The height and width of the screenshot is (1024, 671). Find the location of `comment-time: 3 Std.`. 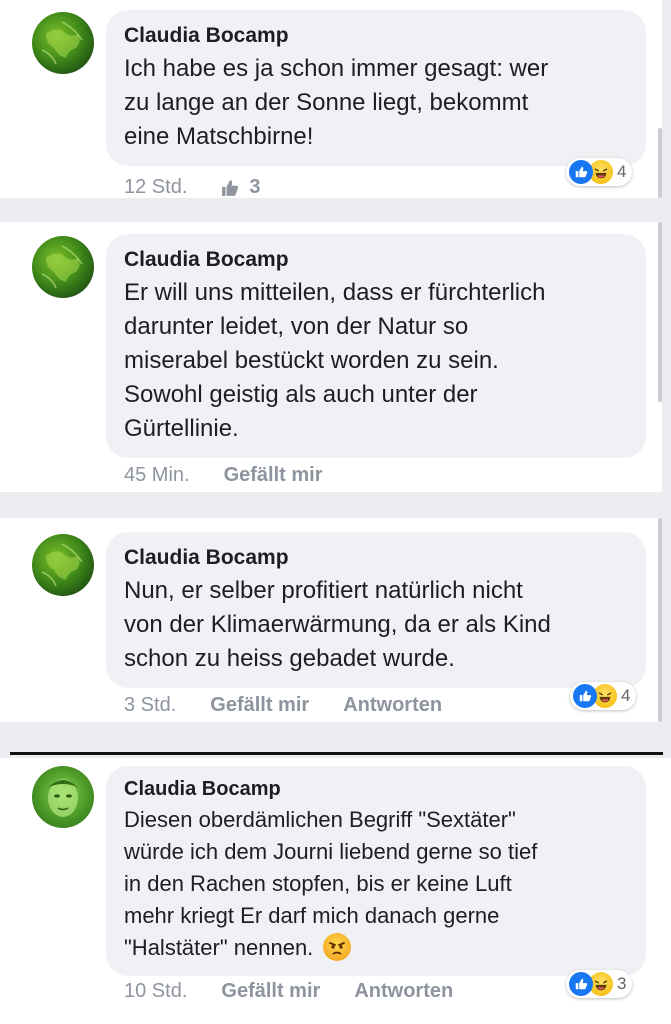

comment-time: 3 Std. is located at coordinates (150, 705).